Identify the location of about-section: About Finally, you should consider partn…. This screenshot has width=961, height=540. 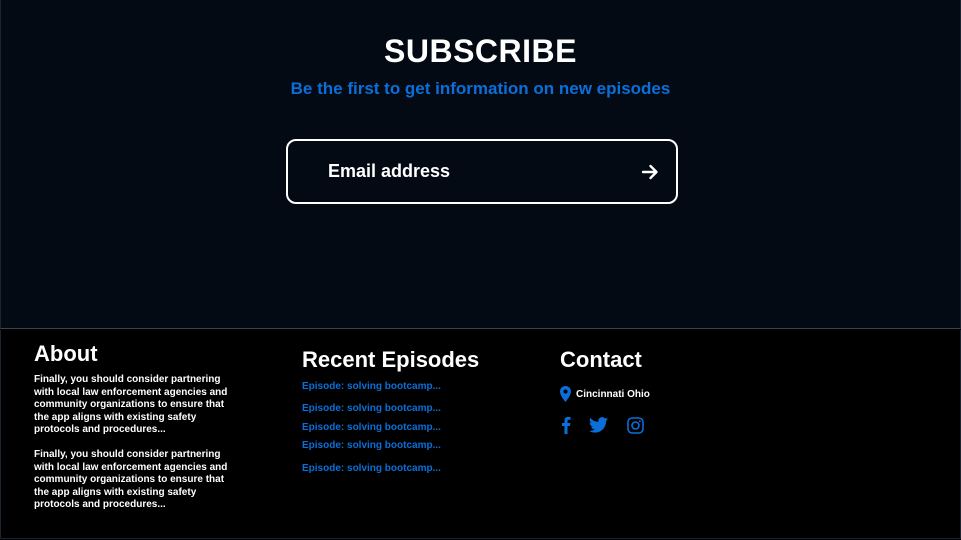
(134, 432).